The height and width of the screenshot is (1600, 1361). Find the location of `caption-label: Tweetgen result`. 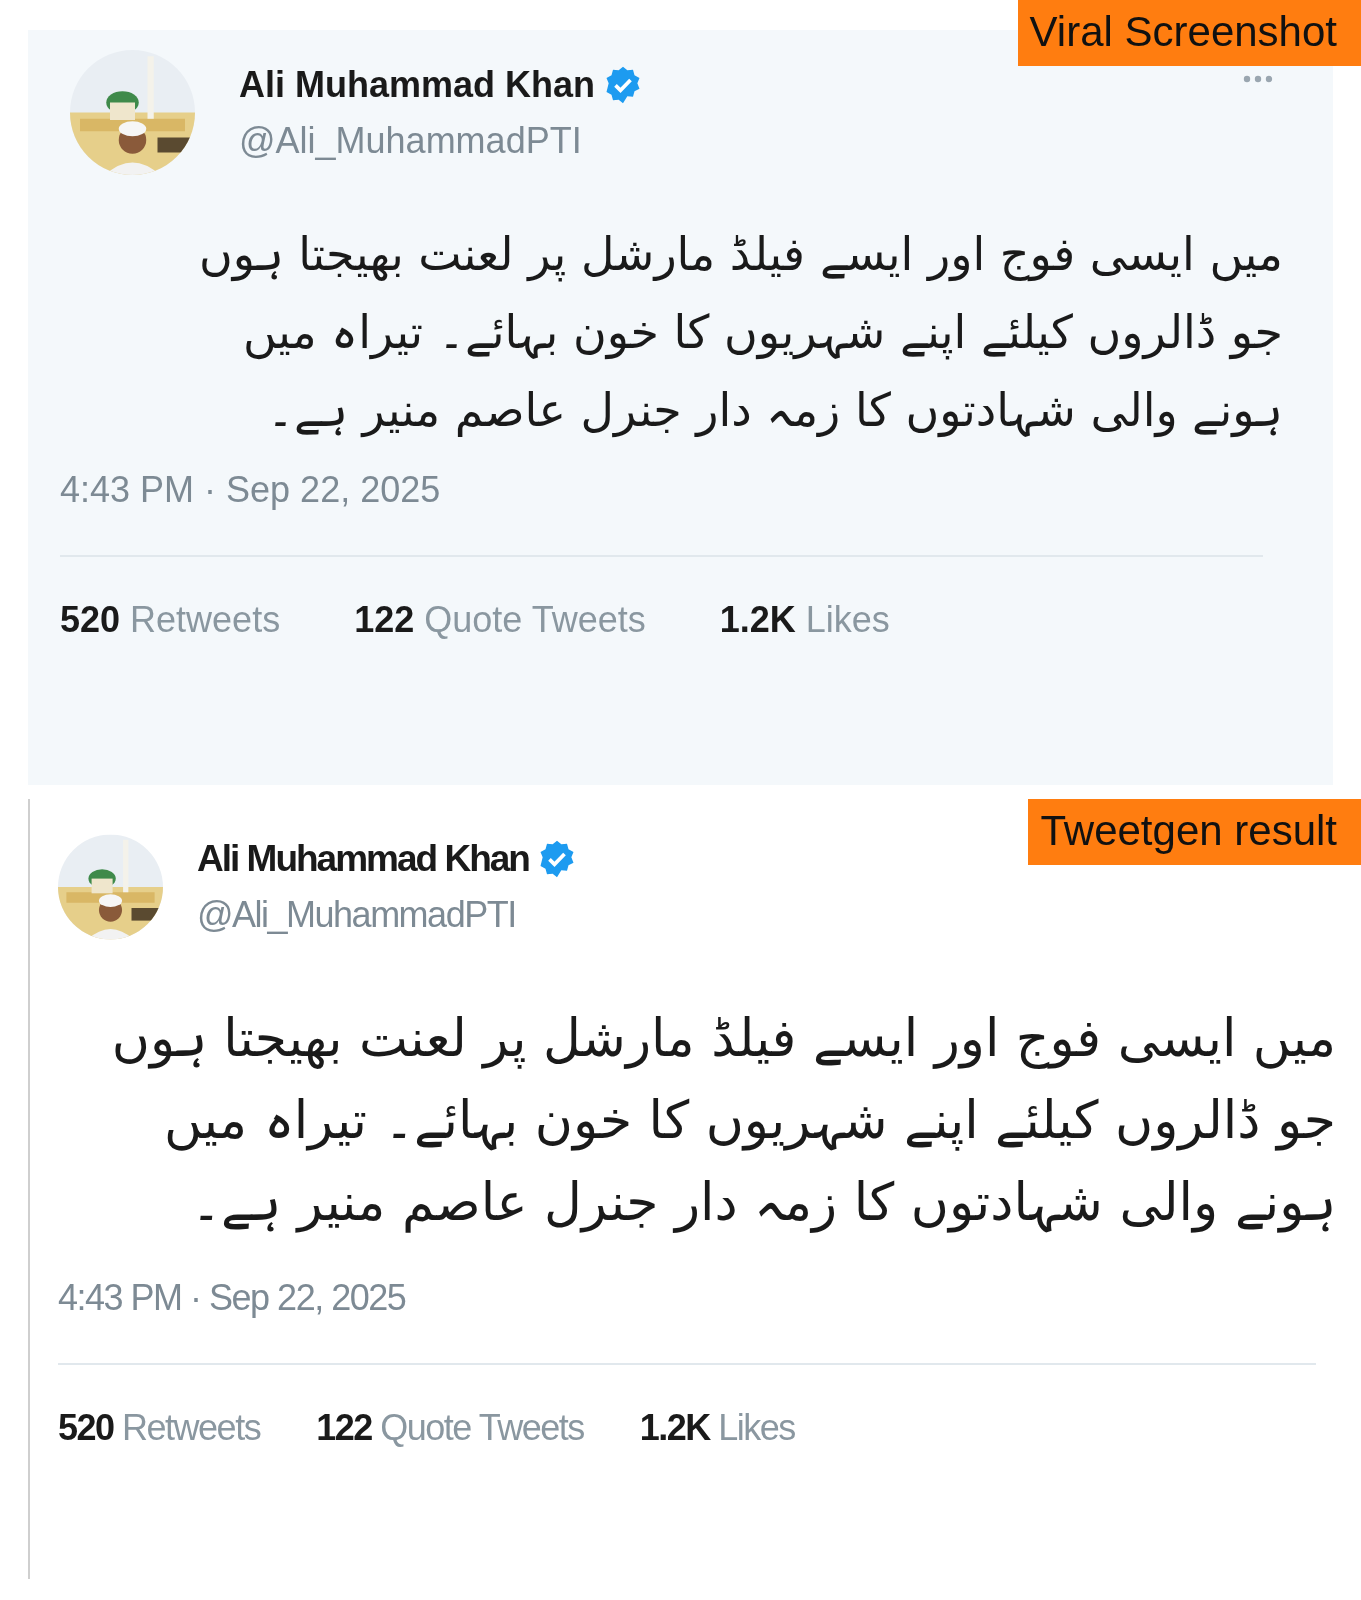

caption-label: Tweetgen result is located at coordinates (1194, 832).